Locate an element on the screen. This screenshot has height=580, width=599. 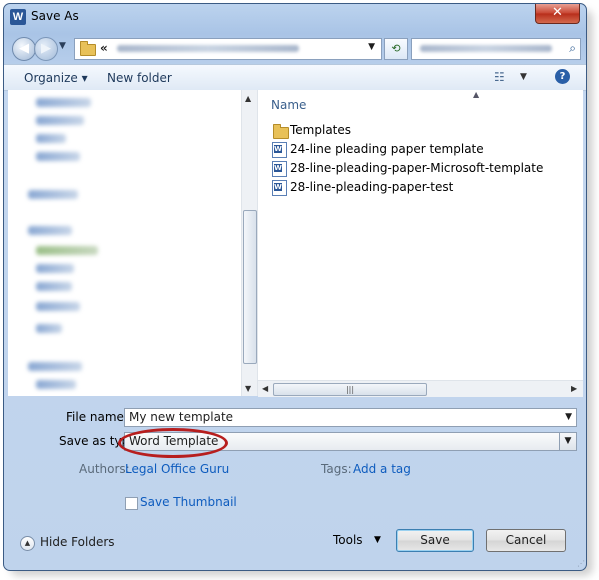
list-item-label: 24-line pleading paper template is located at coordinates (387, 149).